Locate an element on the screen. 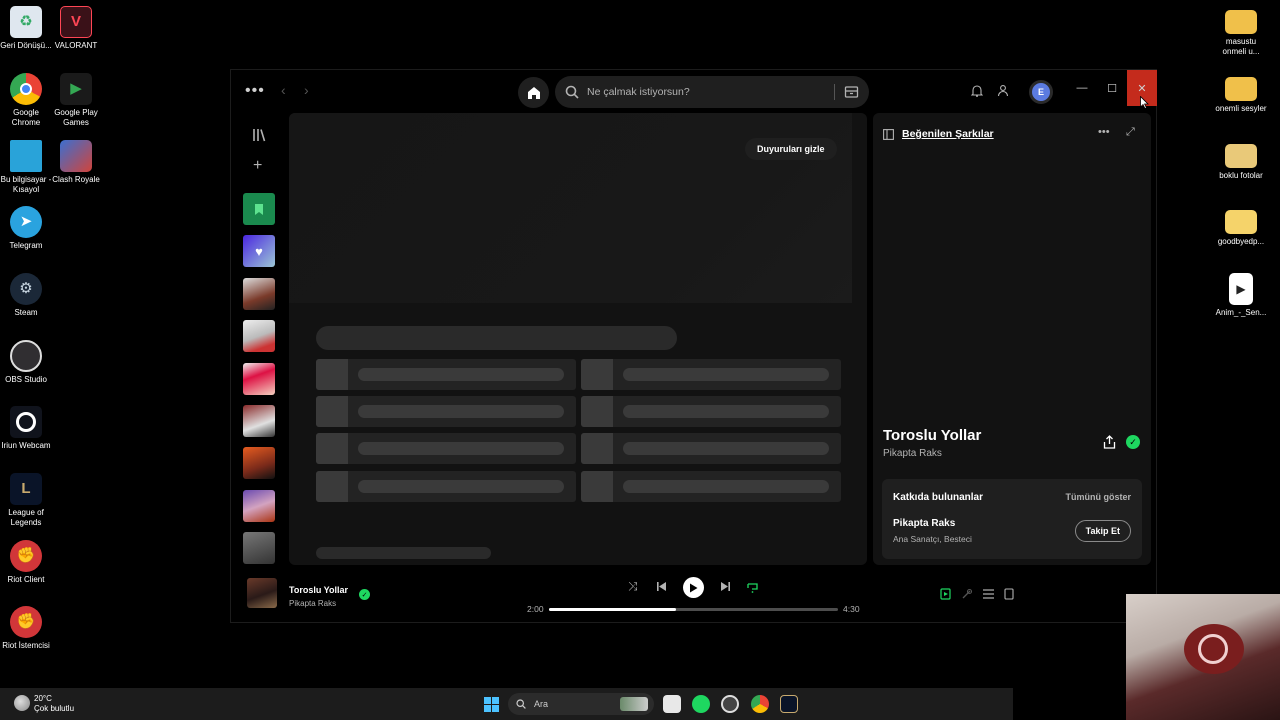  forward-arrow-icon: › is located at coordinates (306, 90).